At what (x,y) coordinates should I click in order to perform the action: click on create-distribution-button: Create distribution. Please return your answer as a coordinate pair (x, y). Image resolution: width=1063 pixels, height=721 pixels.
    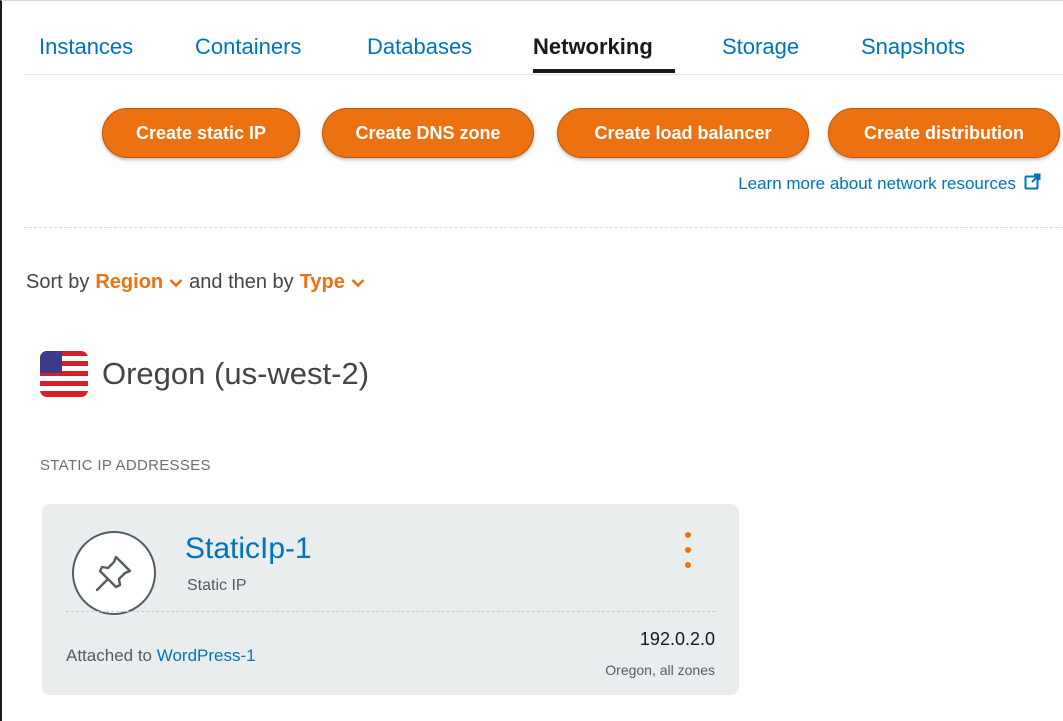
    Looking at the image, I should click on (944, 133).